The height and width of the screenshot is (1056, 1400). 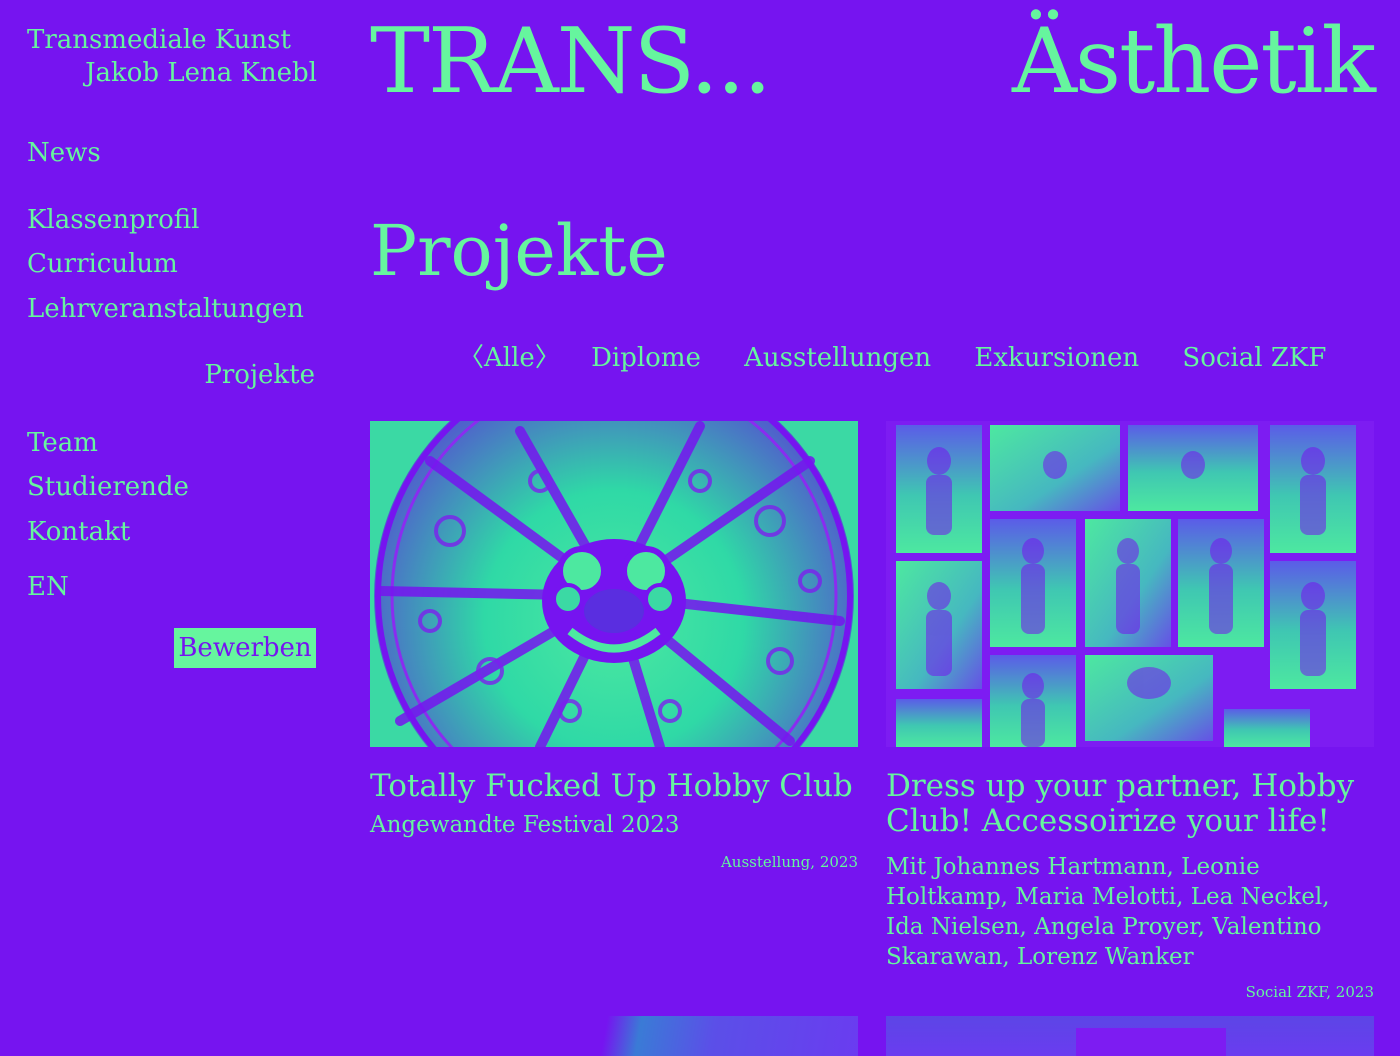 What do you see at coordinates (789, 862) in the screenshot?
I see `project-meta: Ausstellung, 2023` at bounding box center [789, 862].